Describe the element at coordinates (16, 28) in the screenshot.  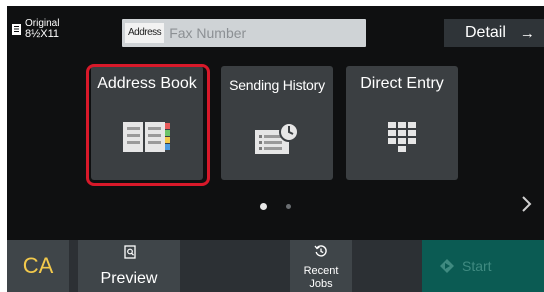
I see `document-icon` at that location.